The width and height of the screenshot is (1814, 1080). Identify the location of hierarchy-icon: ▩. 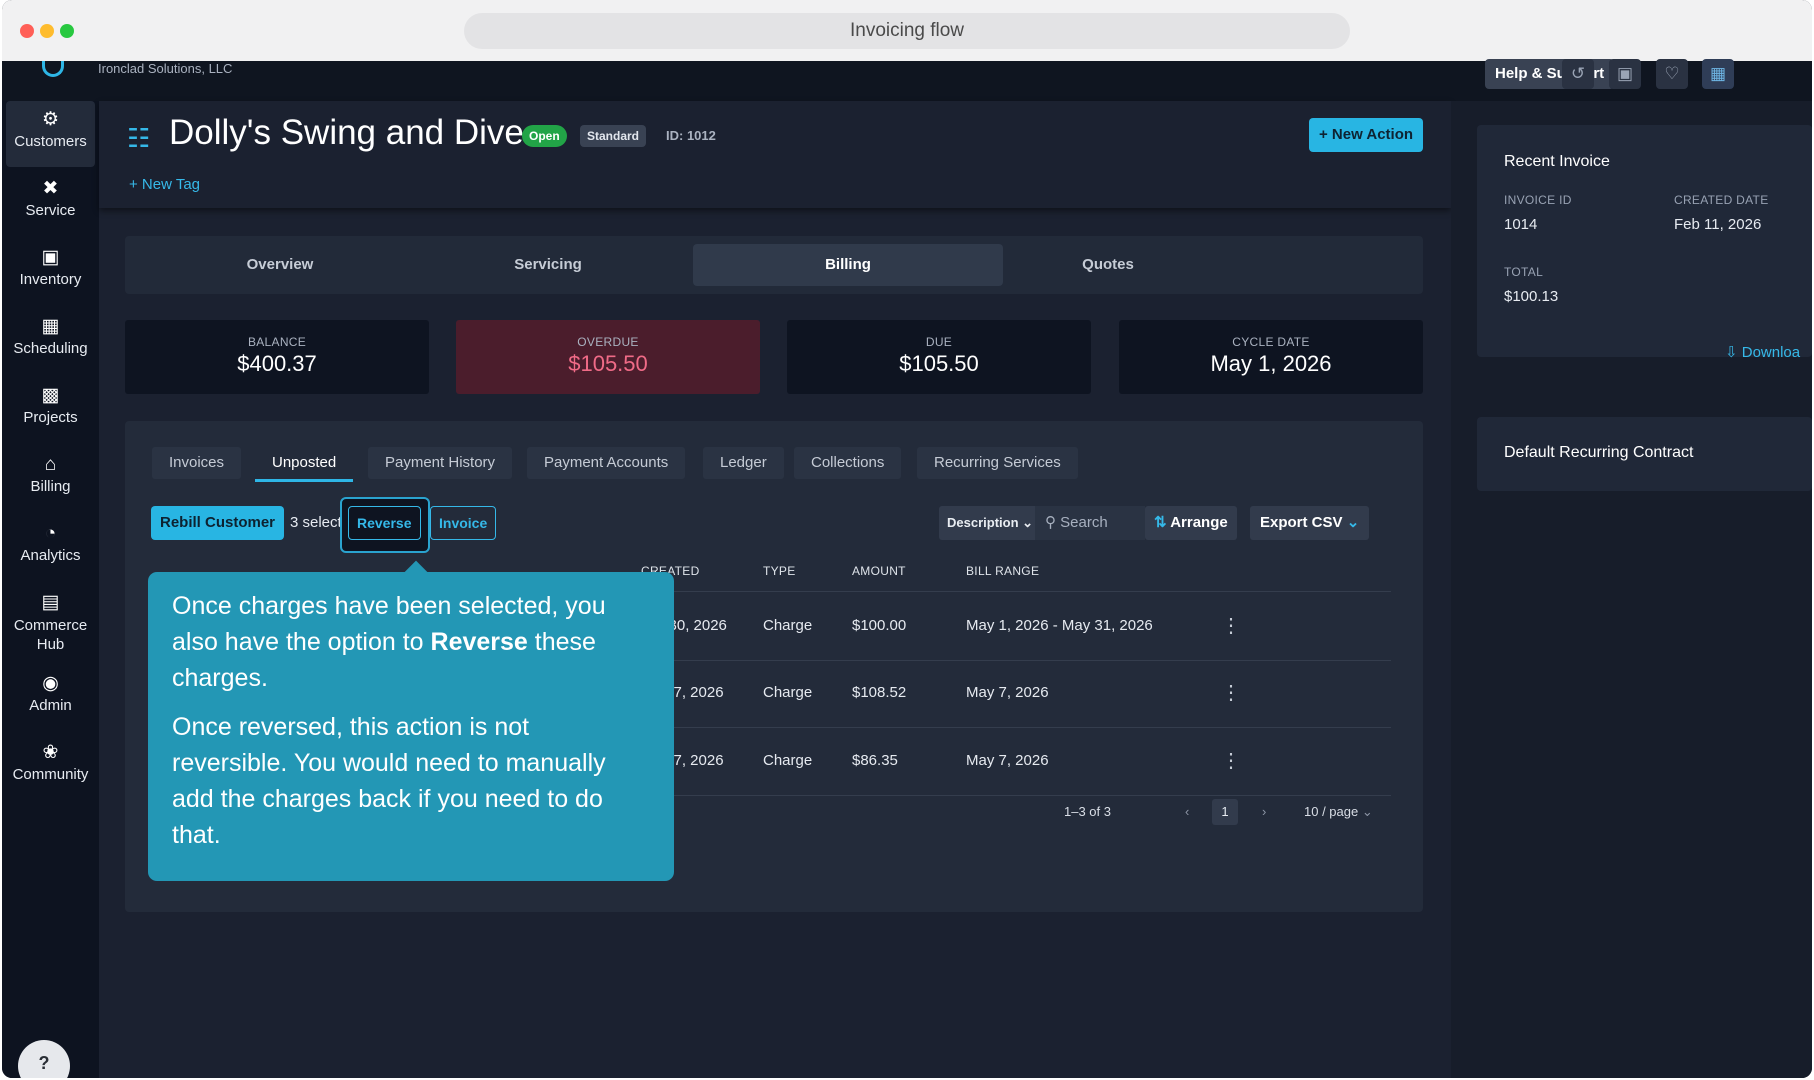
(50, 395).